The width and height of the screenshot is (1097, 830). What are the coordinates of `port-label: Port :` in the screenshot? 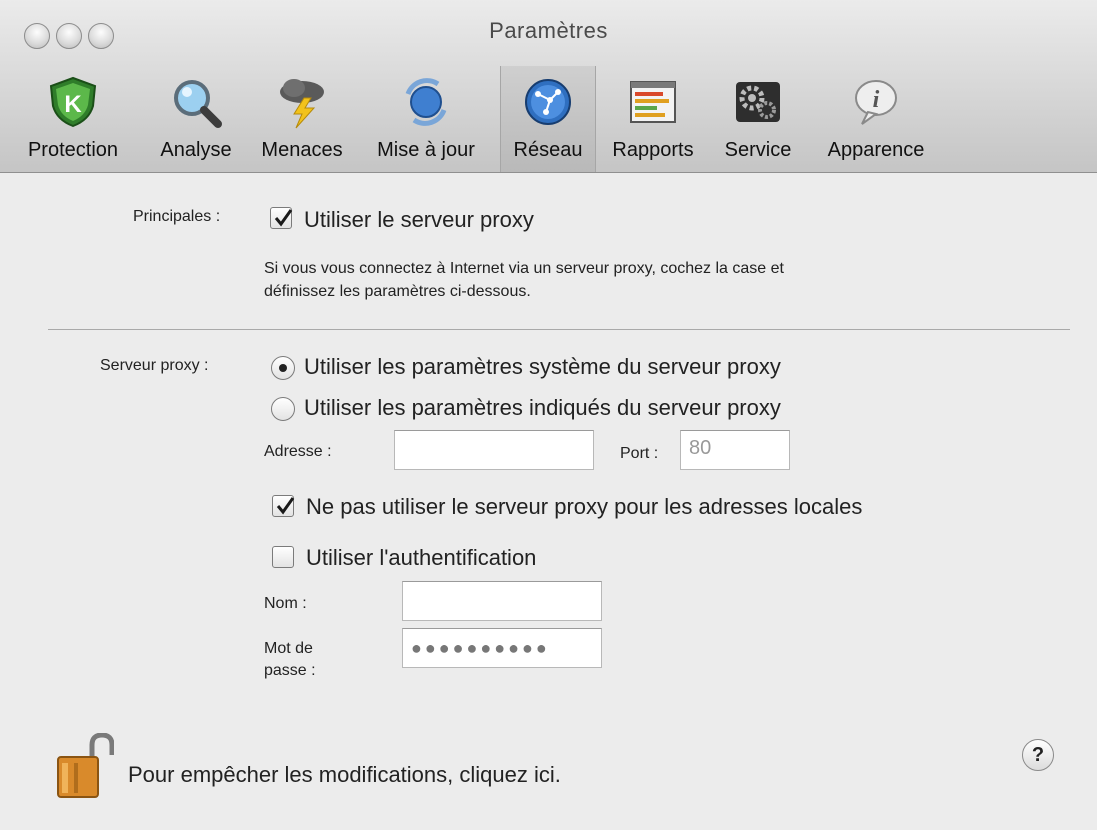 It's located at (639, 453).